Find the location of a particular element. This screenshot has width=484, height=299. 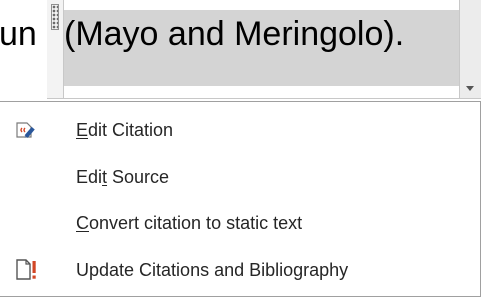

update-fields-icon is located at coordinates (26, 270).